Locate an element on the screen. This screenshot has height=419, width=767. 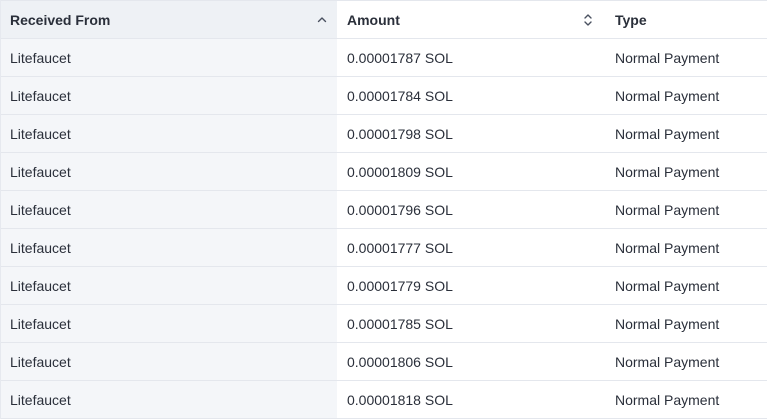
column-header-label: Type is located at coordinates (631, 19).